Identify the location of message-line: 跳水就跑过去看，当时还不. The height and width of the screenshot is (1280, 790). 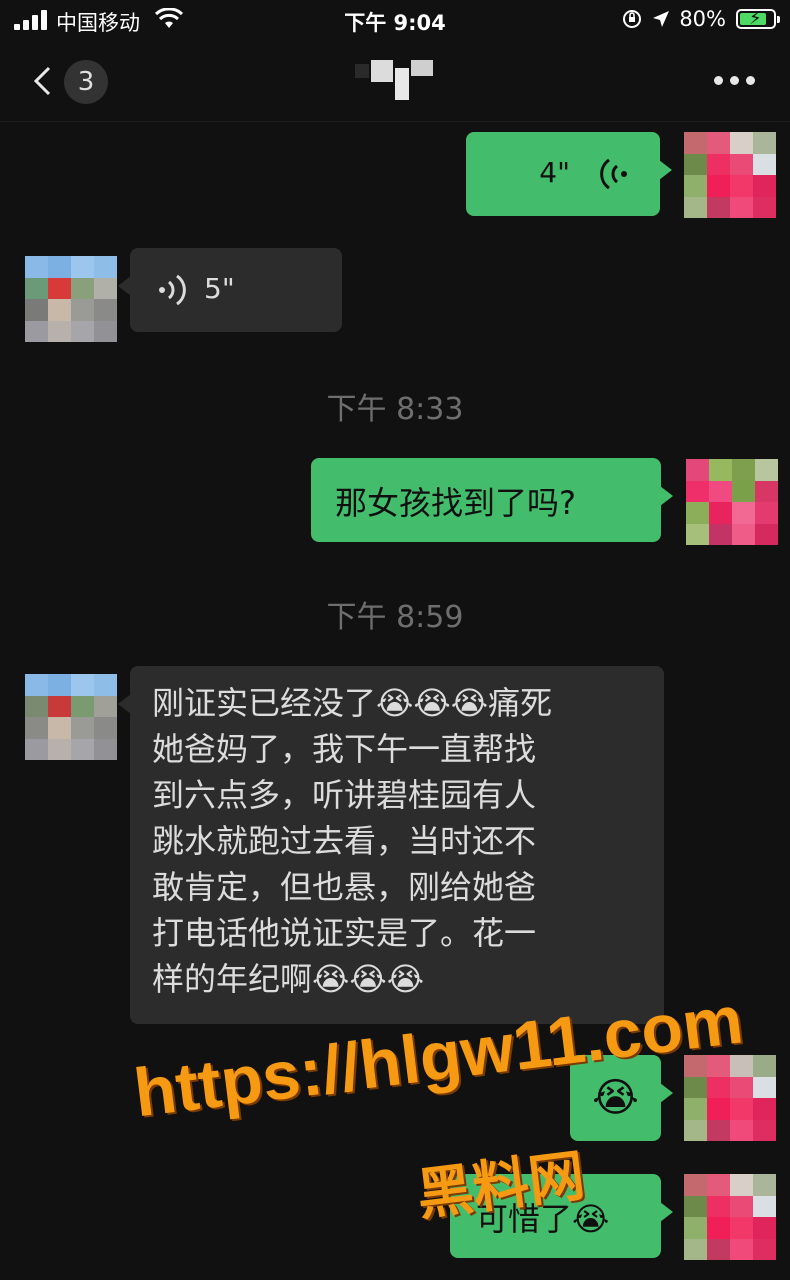
(344, 841).